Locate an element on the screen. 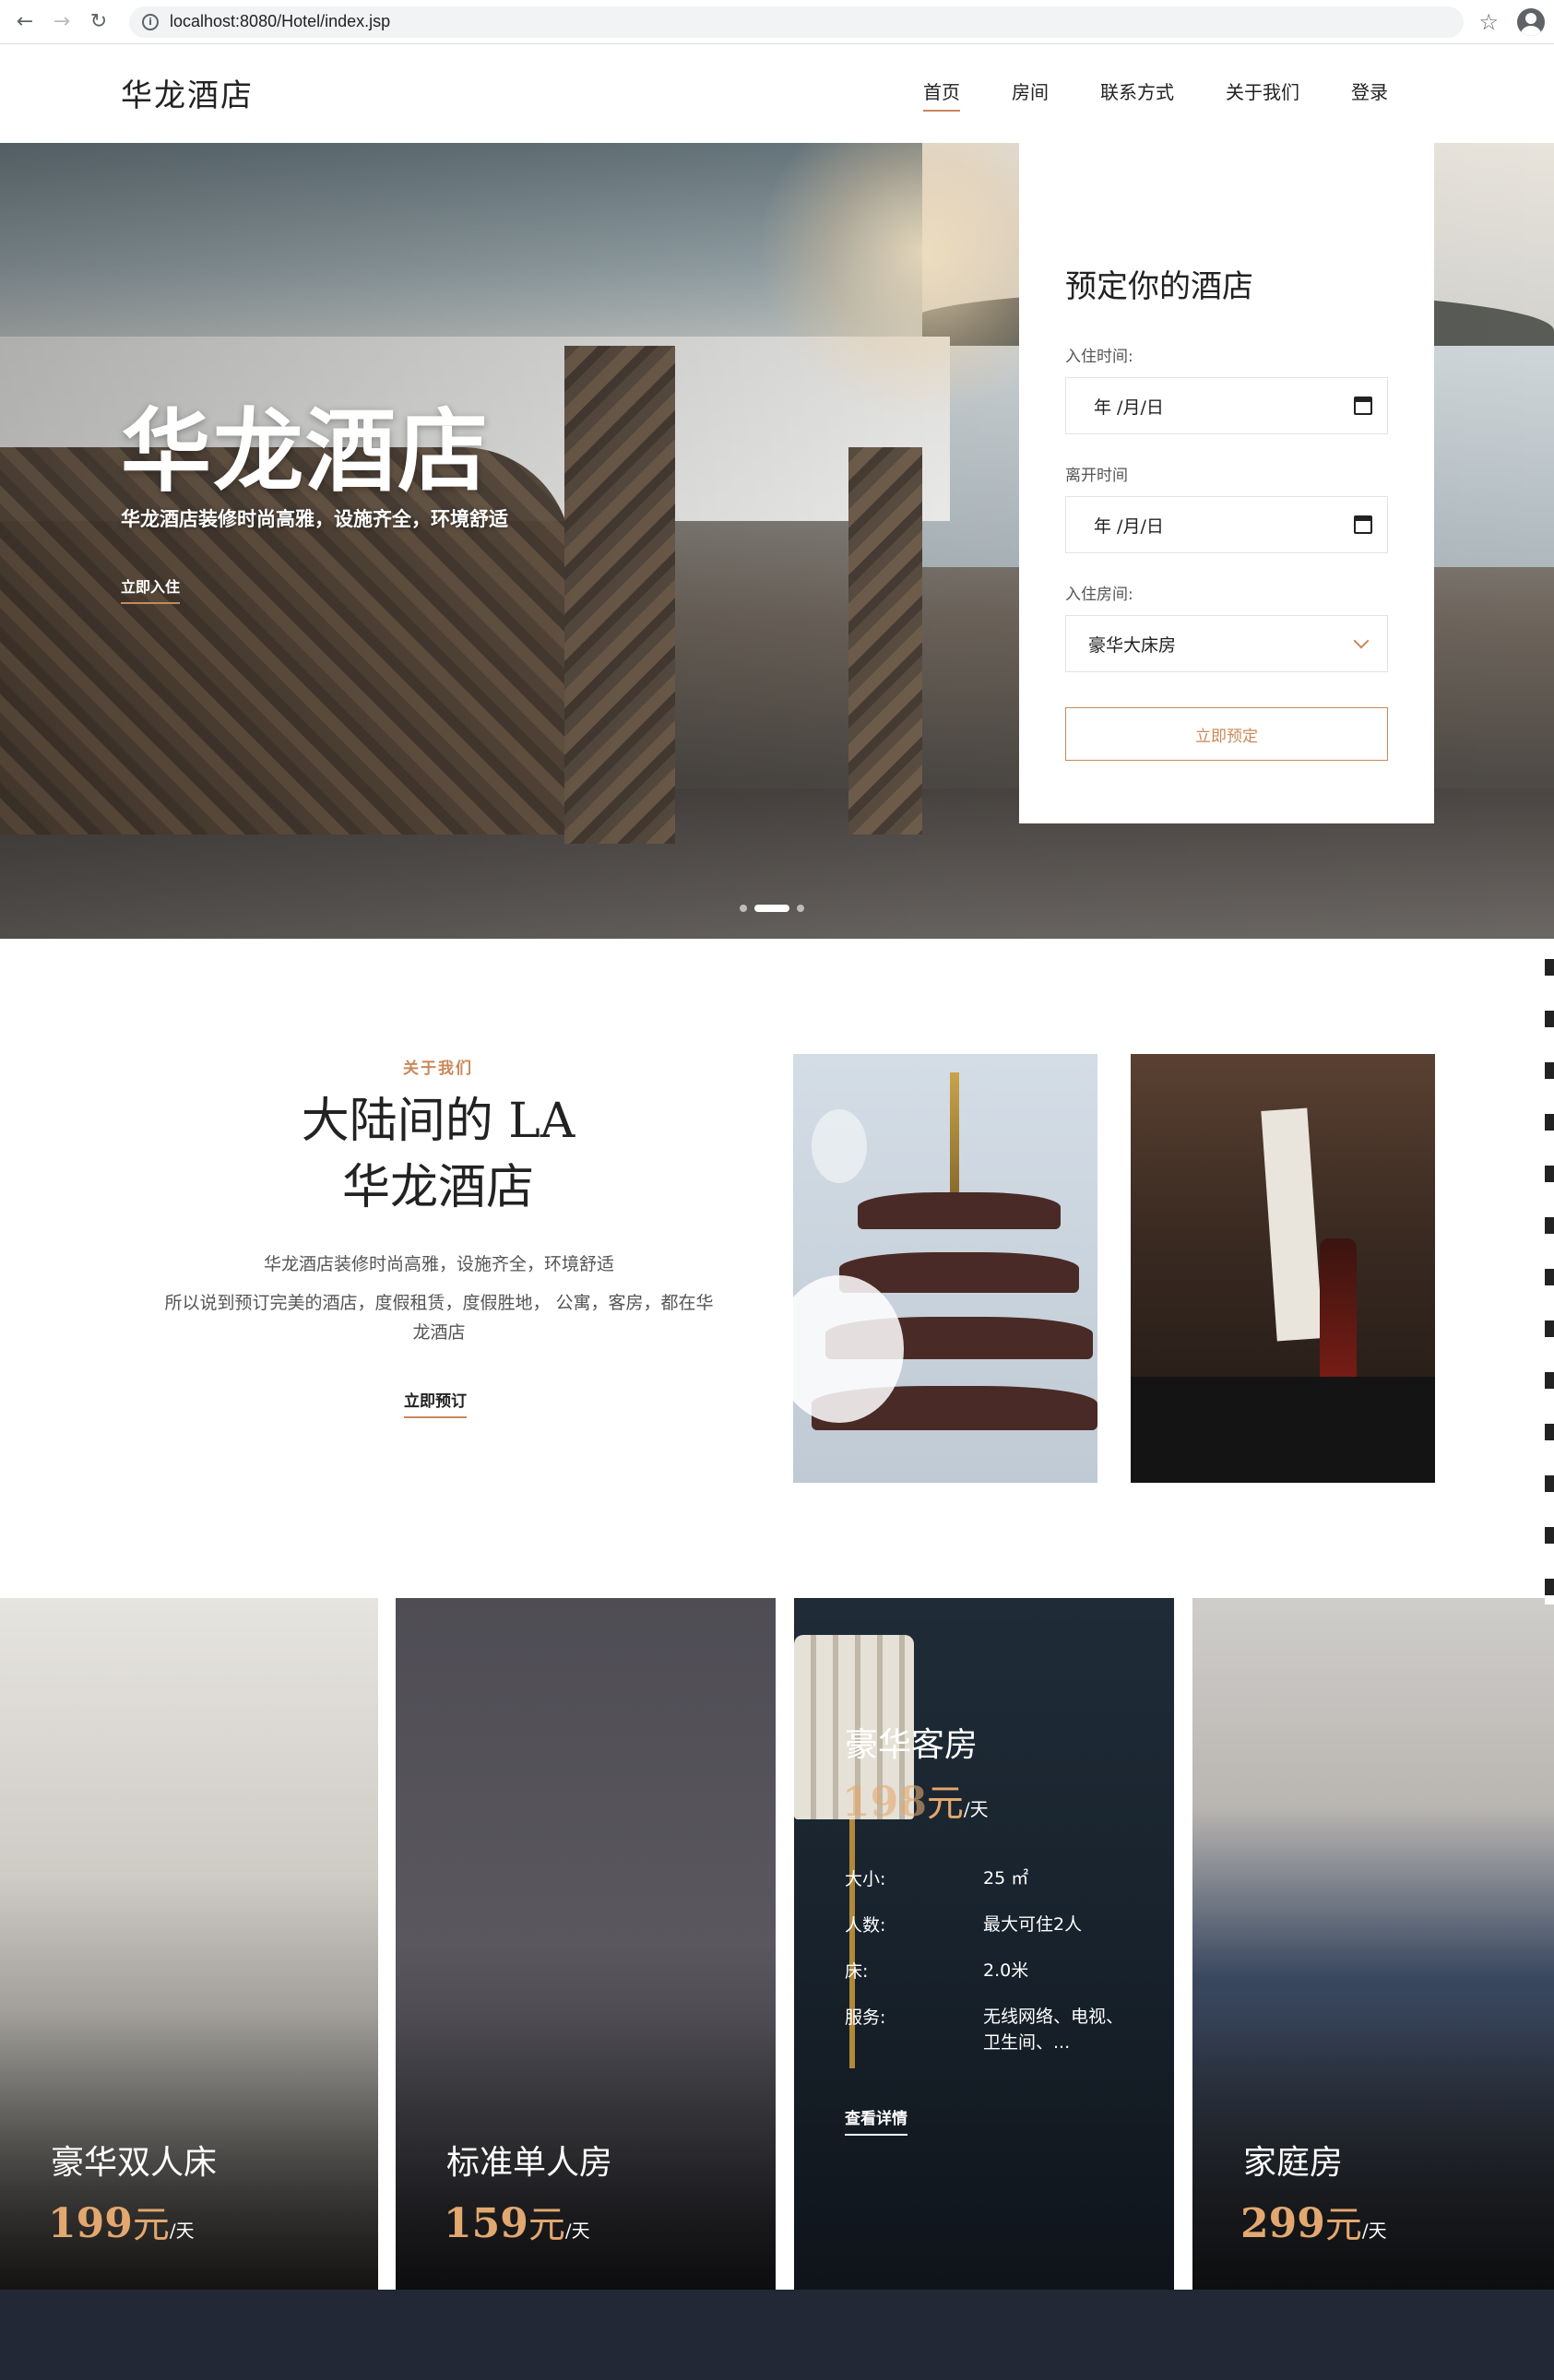 The image size is (1554, 2380). spec-key: 人数: is located at coordinates (866, 1925).